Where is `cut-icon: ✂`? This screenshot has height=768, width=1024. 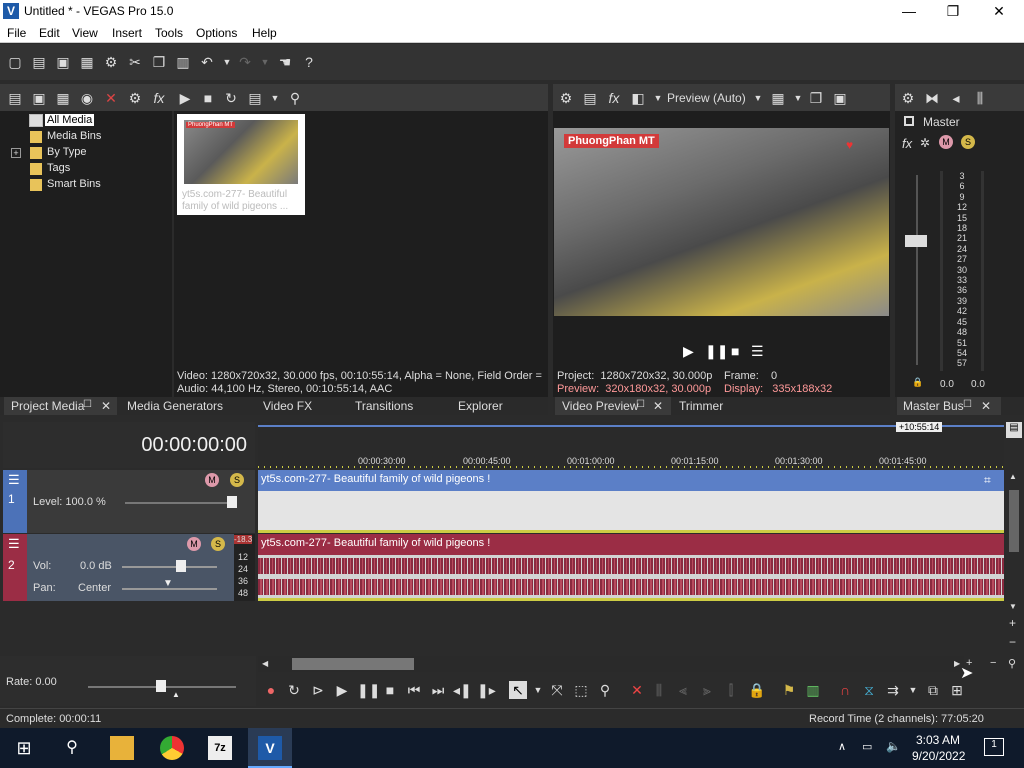 cut-icon: ✂ is located at coordinates (135, 62).